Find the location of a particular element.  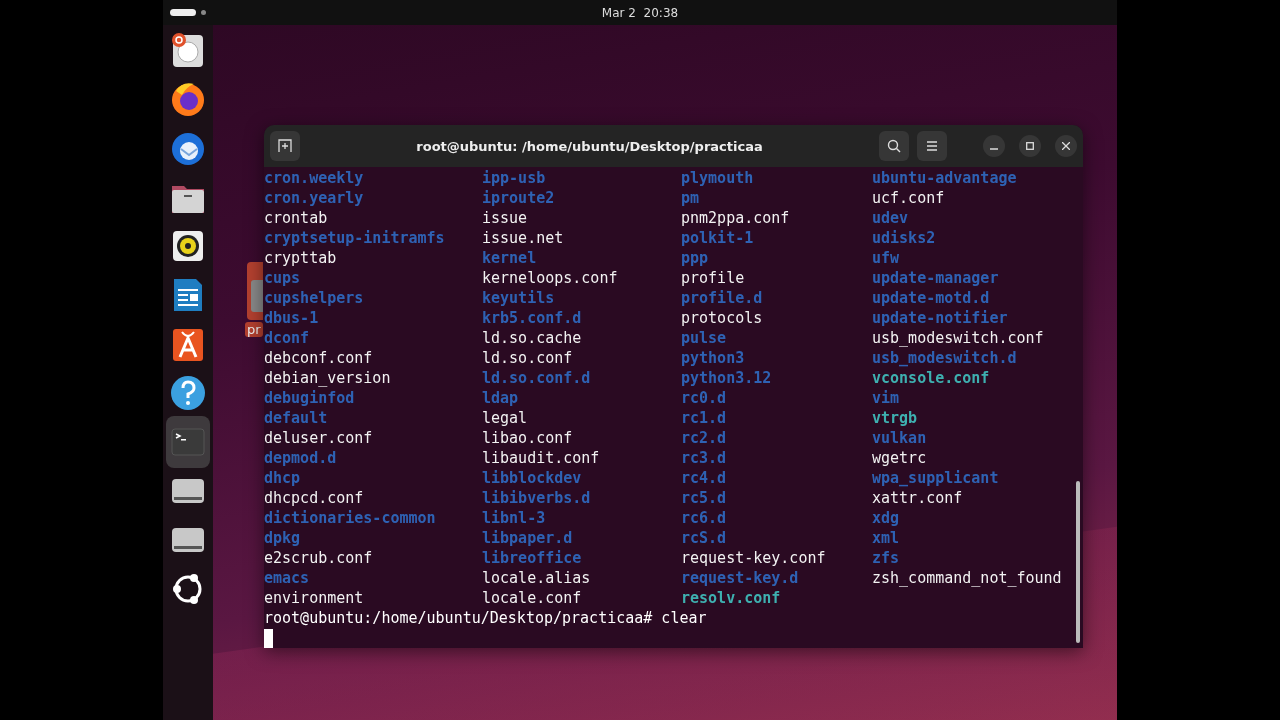

directory-name: profile.d is located at coordinates (722, 298).